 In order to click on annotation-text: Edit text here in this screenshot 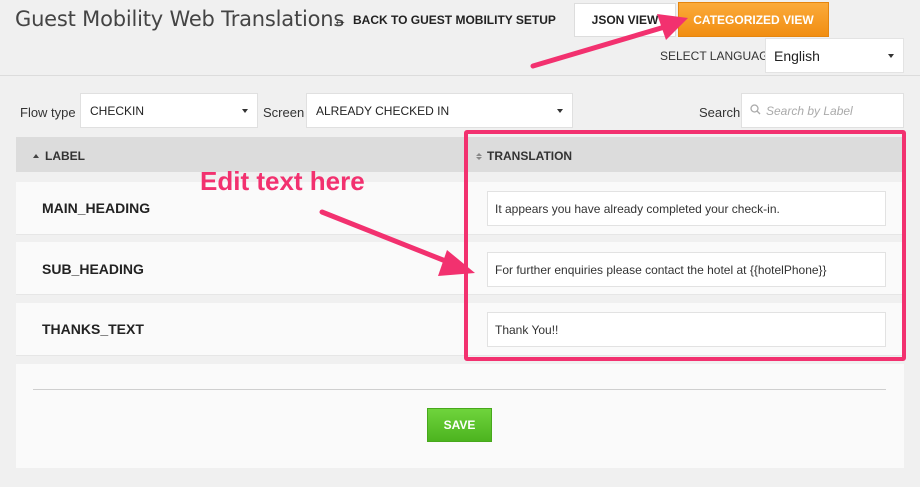, I will do `click(282, 181)`.